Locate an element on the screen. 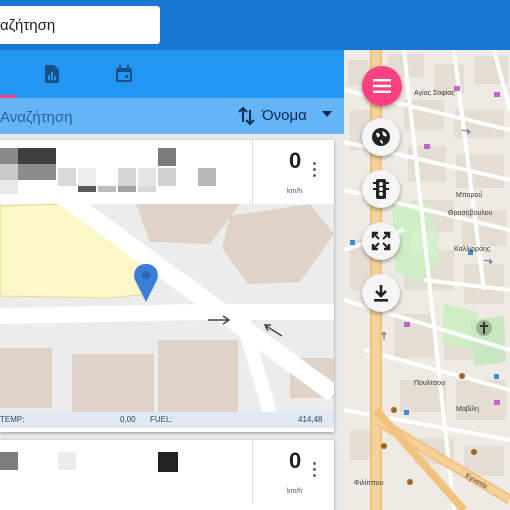  map-label: Μαβίλη is located at coordinates (467, 409).